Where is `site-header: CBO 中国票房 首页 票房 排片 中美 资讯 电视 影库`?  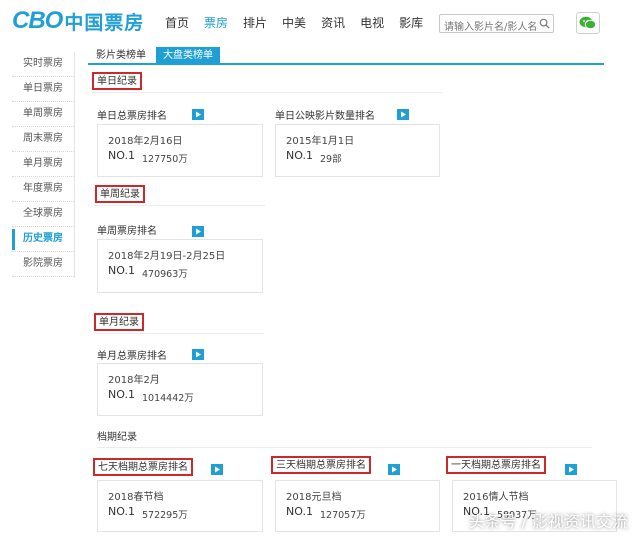 site-header: CBO 中国票房 首页 票房 排片 中美 资讯 电视 影库 is located at coordinates (320, 22).